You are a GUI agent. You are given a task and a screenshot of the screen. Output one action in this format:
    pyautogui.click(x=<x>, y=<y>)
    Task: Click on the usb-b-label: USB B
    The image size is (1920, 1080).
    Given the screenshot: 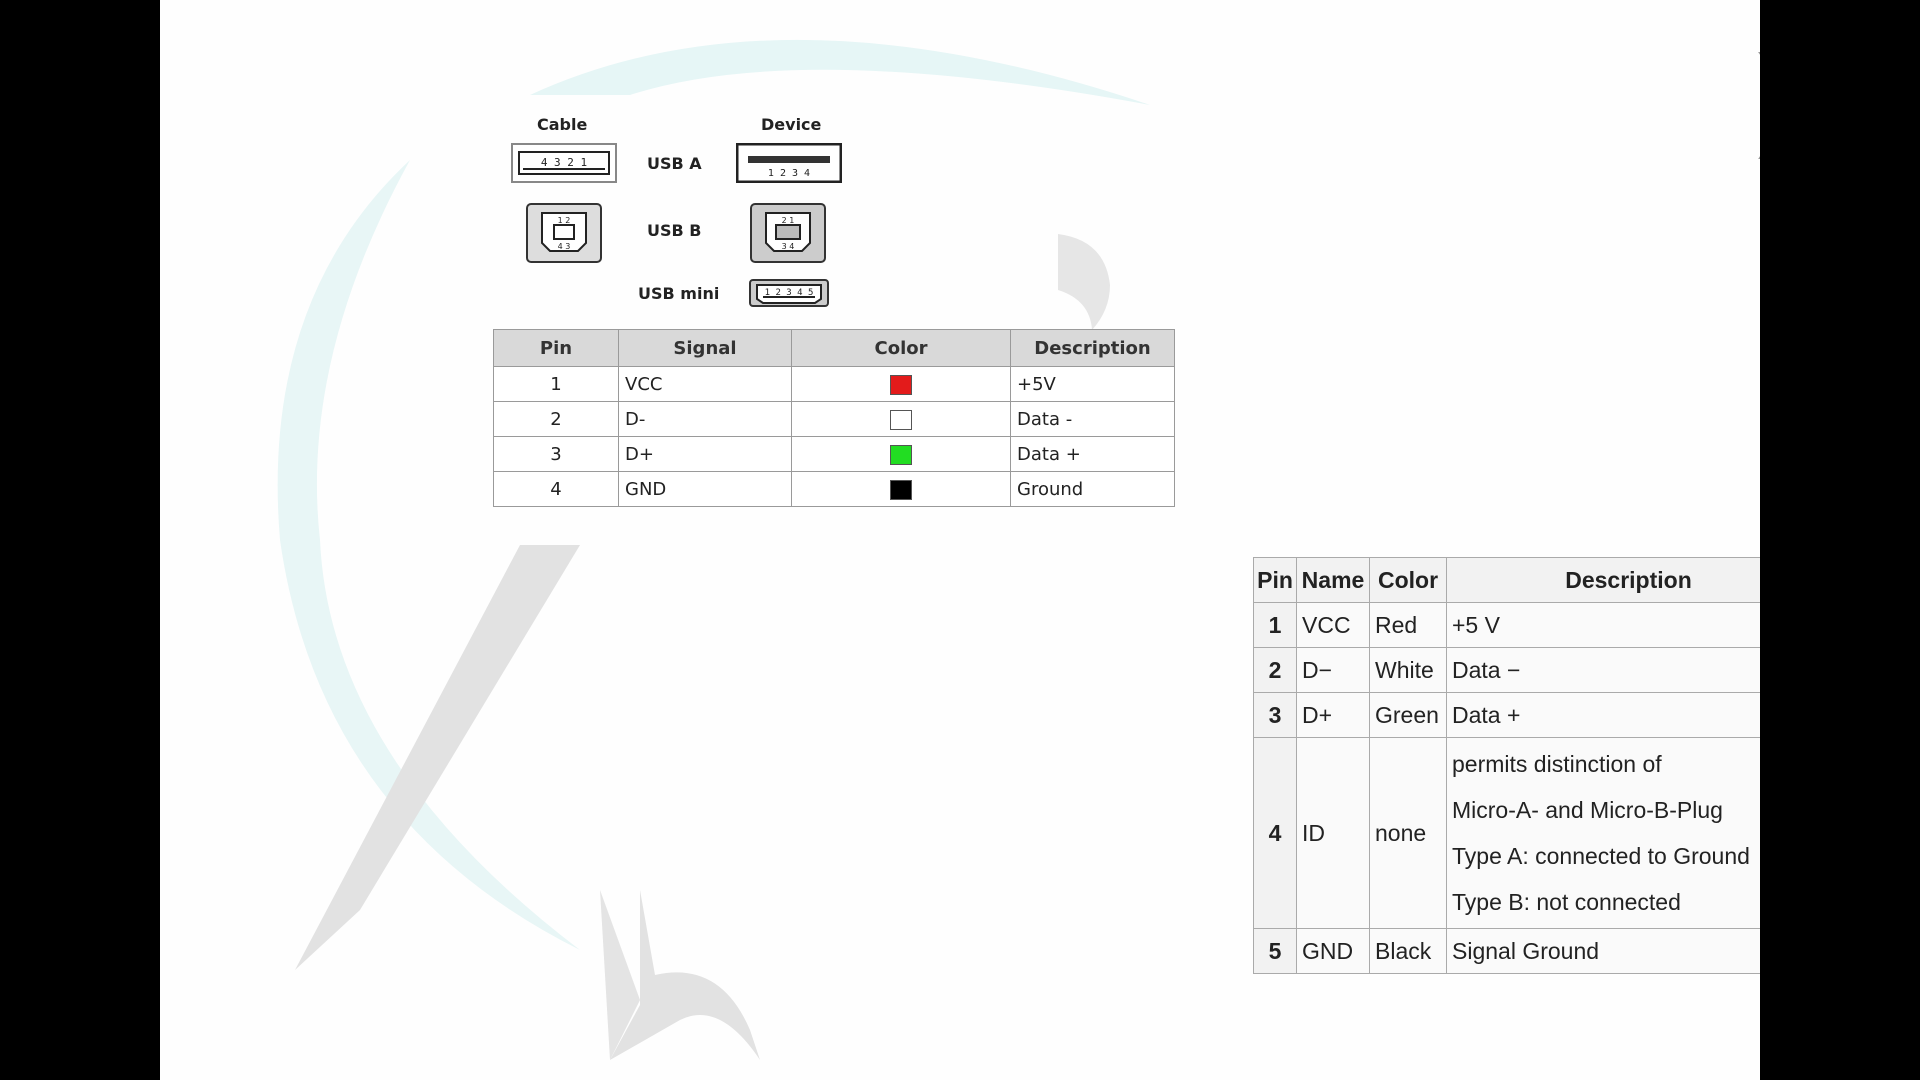 What is the action you would take?
    pyautogui.click(x=674, y=230)
    